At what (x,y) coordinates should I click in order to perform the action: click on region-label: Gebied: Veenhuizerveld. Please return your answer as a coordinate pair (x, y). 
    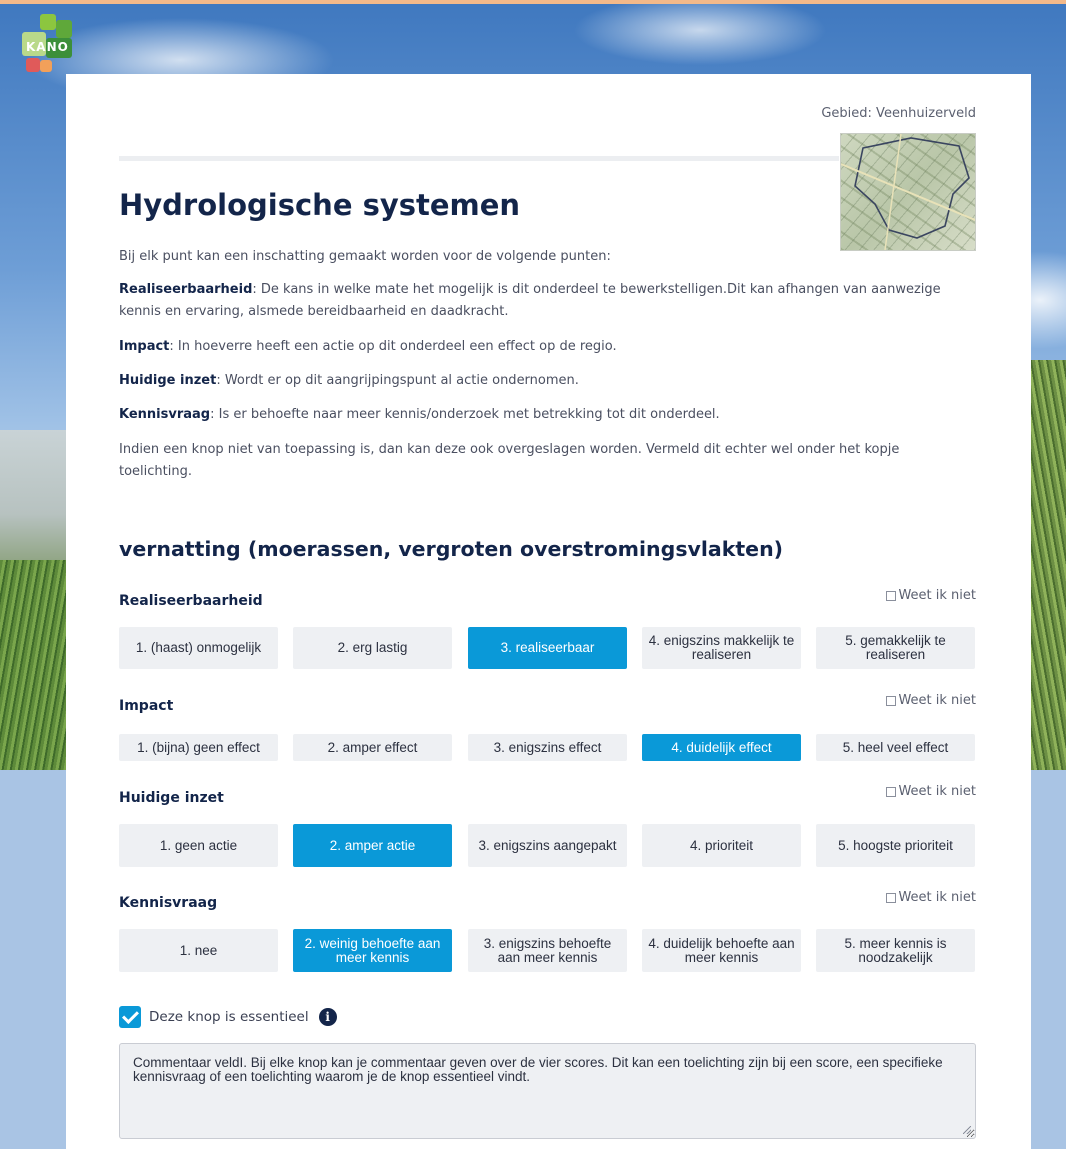
    Looking at the image, I should click on (898, 113).